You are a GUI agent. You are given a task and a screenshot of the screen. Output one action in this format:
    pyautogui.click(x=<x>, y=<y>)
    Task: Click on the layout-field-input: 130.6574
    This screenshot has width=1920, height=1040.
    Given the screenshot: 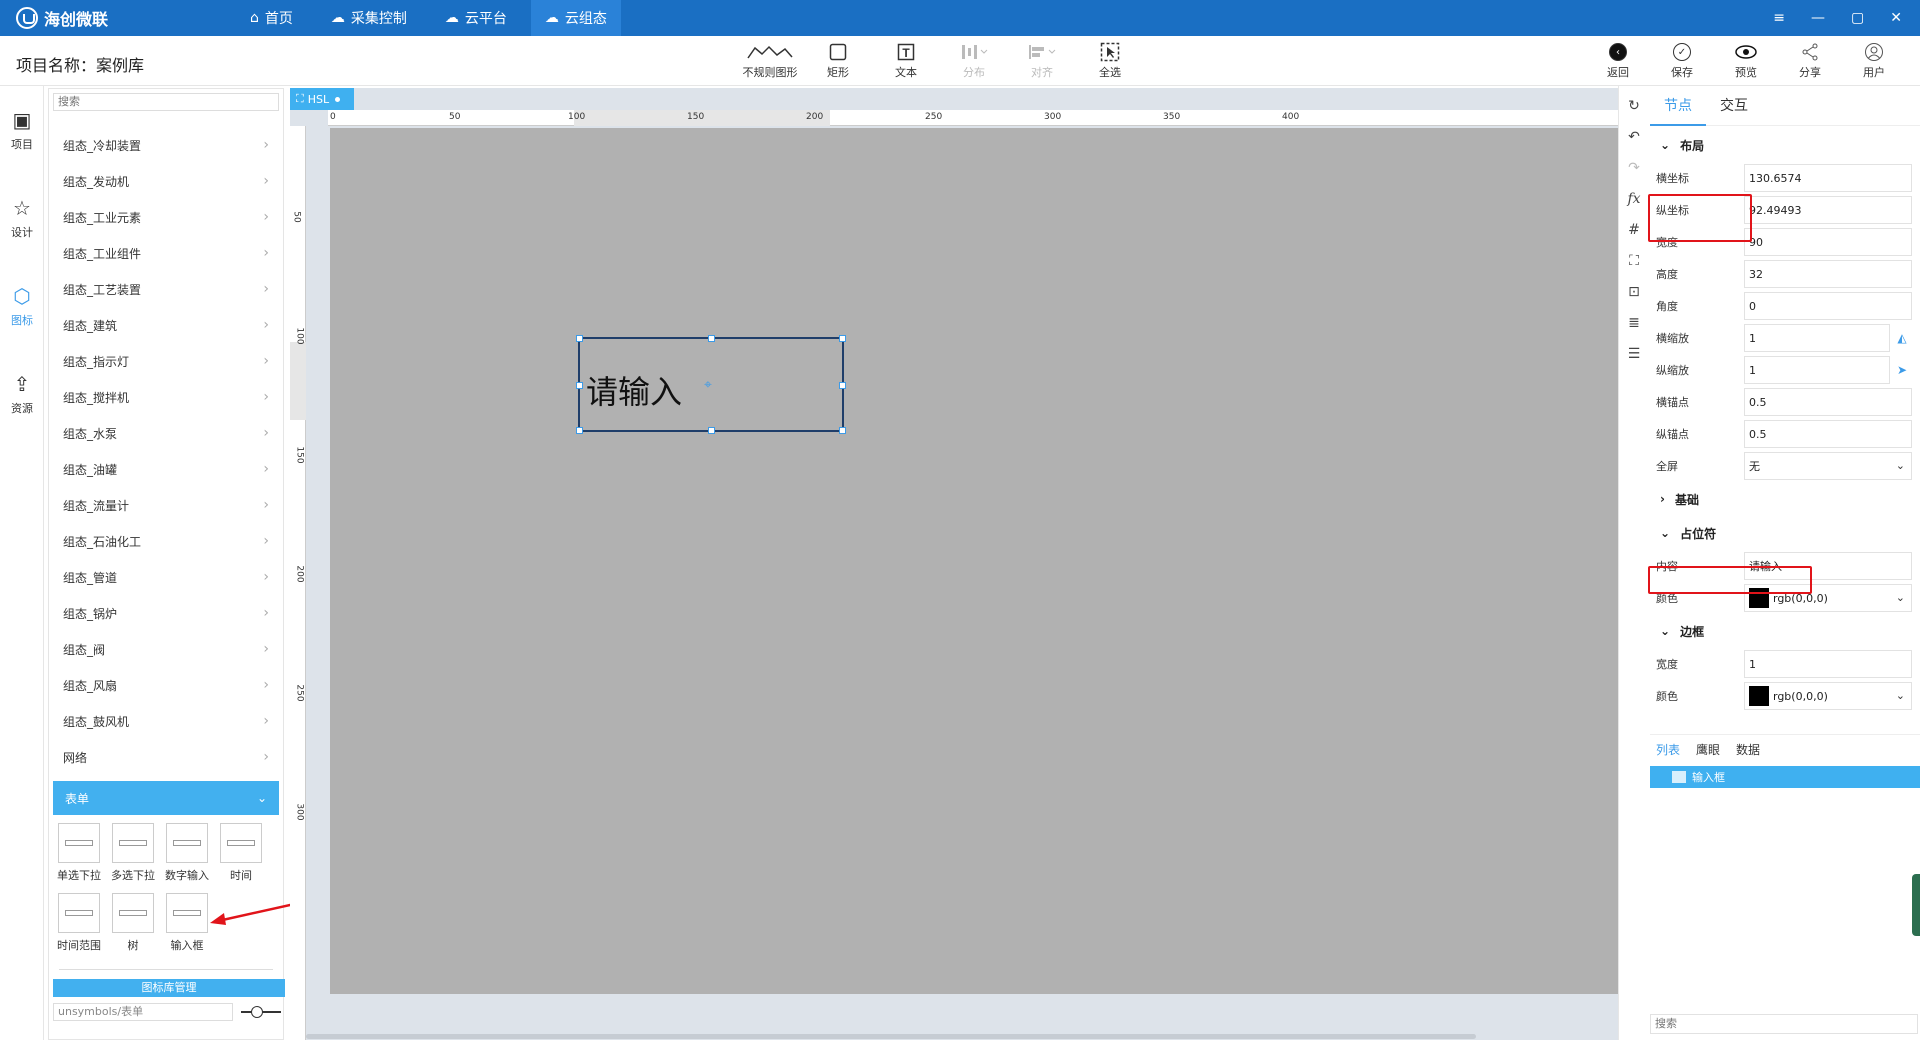 What is the action you would take?
    pyautogui.click(x=1828, y=178)
    